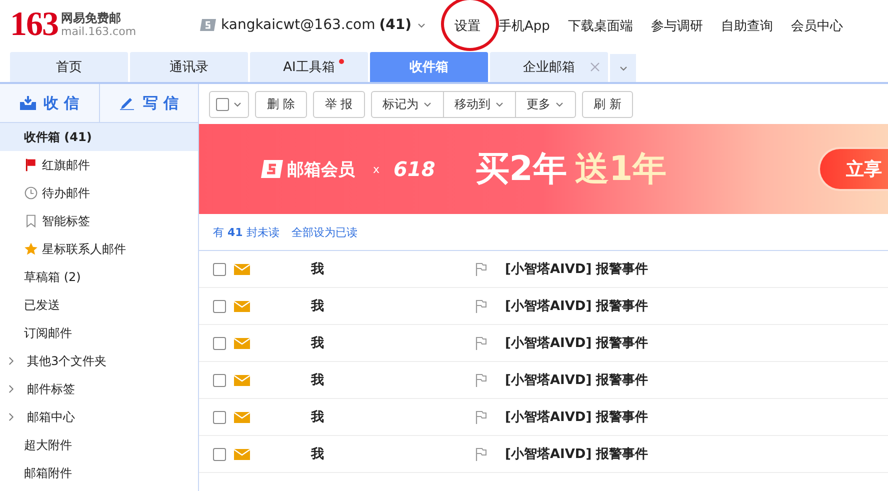  I want to click on toolbar-button: 刷 新, so click(608, 104).